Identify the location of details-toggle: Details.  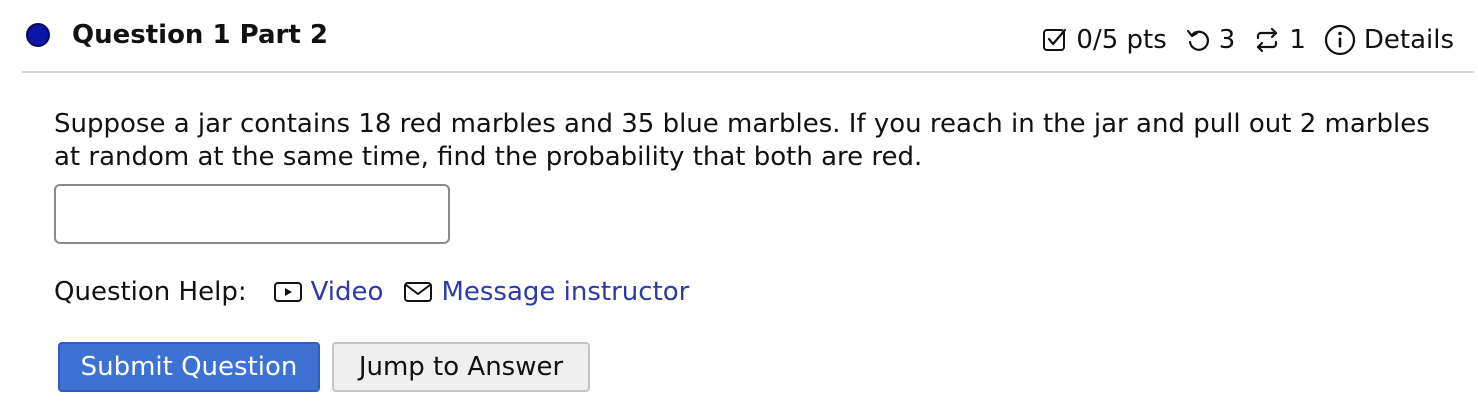
(1389, 40).